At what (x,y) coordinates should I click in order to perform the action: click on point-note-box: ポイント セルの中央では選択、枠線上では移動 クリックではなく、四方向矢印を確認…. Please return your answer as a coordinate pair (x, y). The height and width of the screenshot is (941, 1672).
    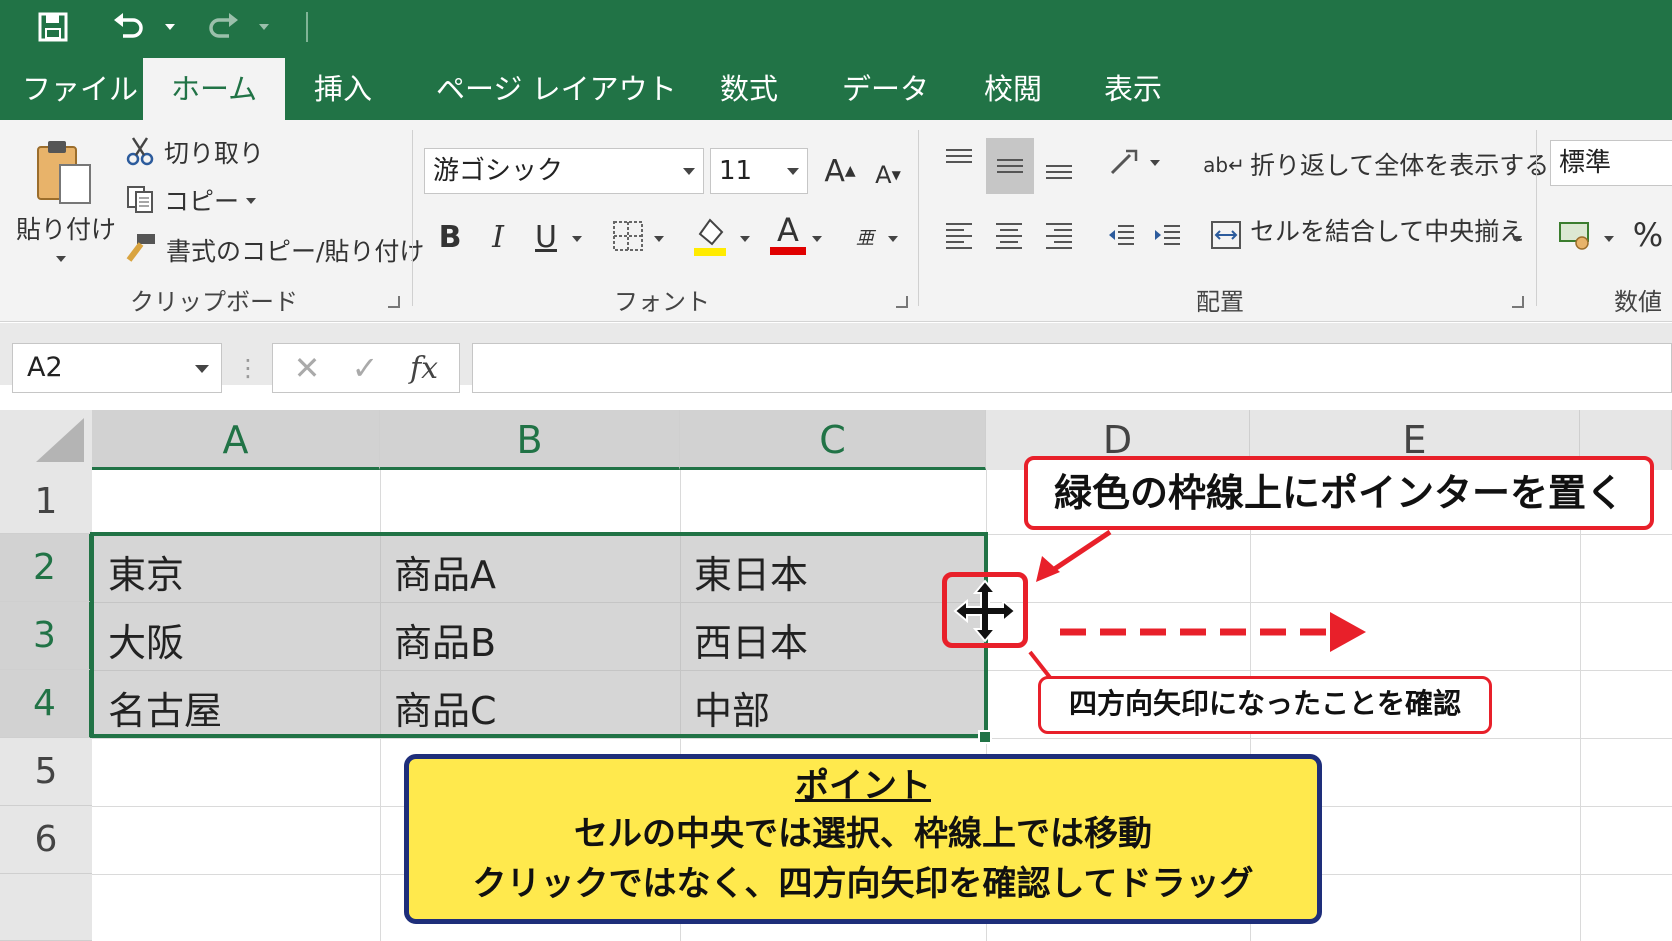
    Looking at the image, I should click on (863, 839).